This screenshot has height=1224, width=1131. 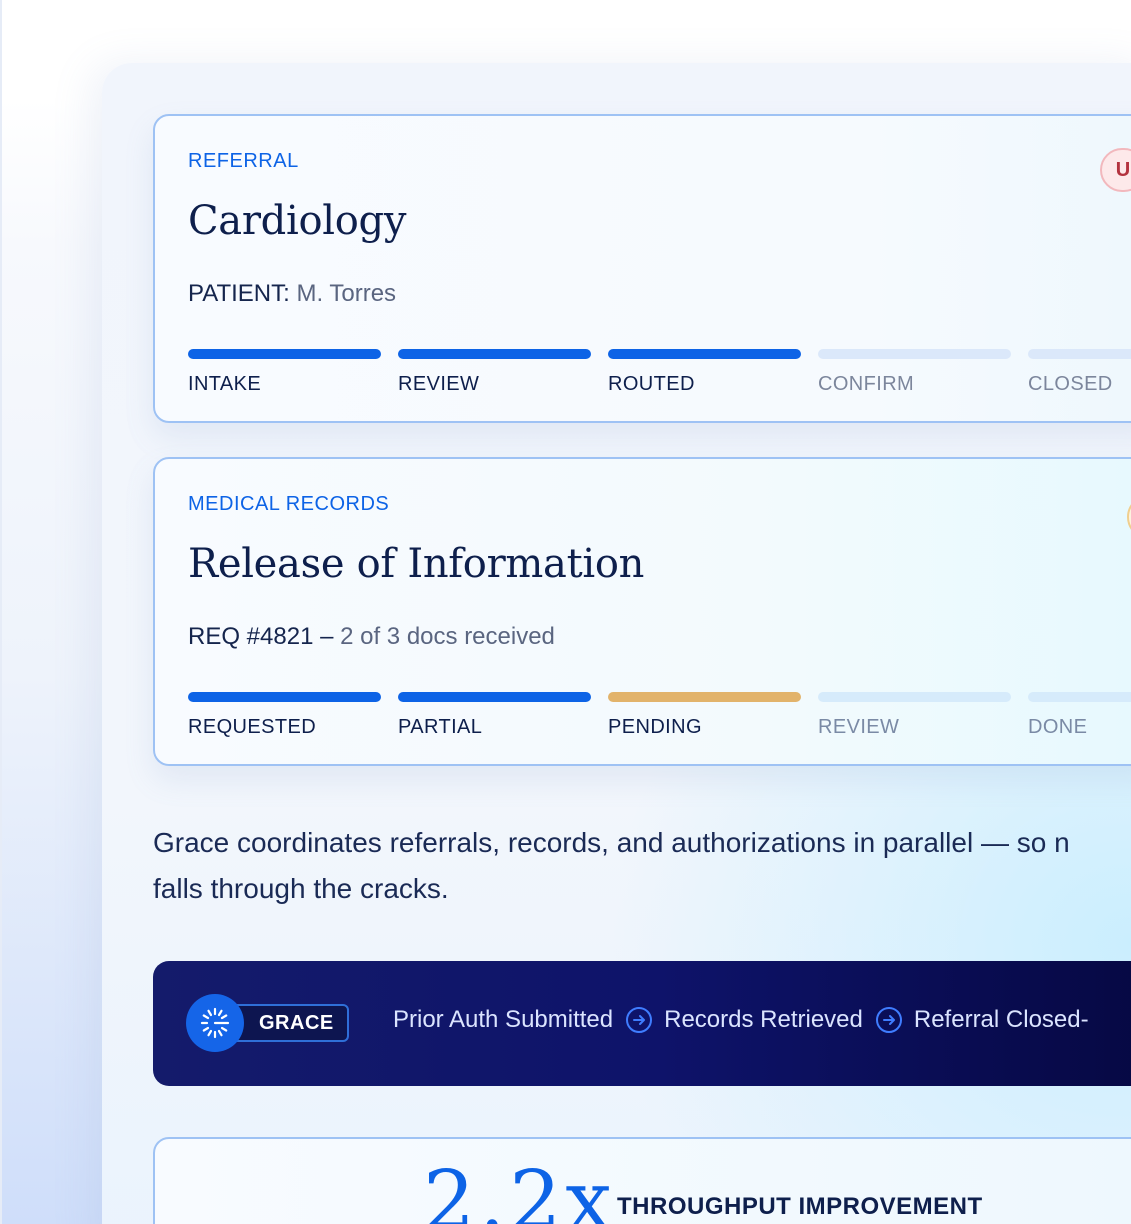 I want to click on step-done: DONE, so click(x=1079, y=715).